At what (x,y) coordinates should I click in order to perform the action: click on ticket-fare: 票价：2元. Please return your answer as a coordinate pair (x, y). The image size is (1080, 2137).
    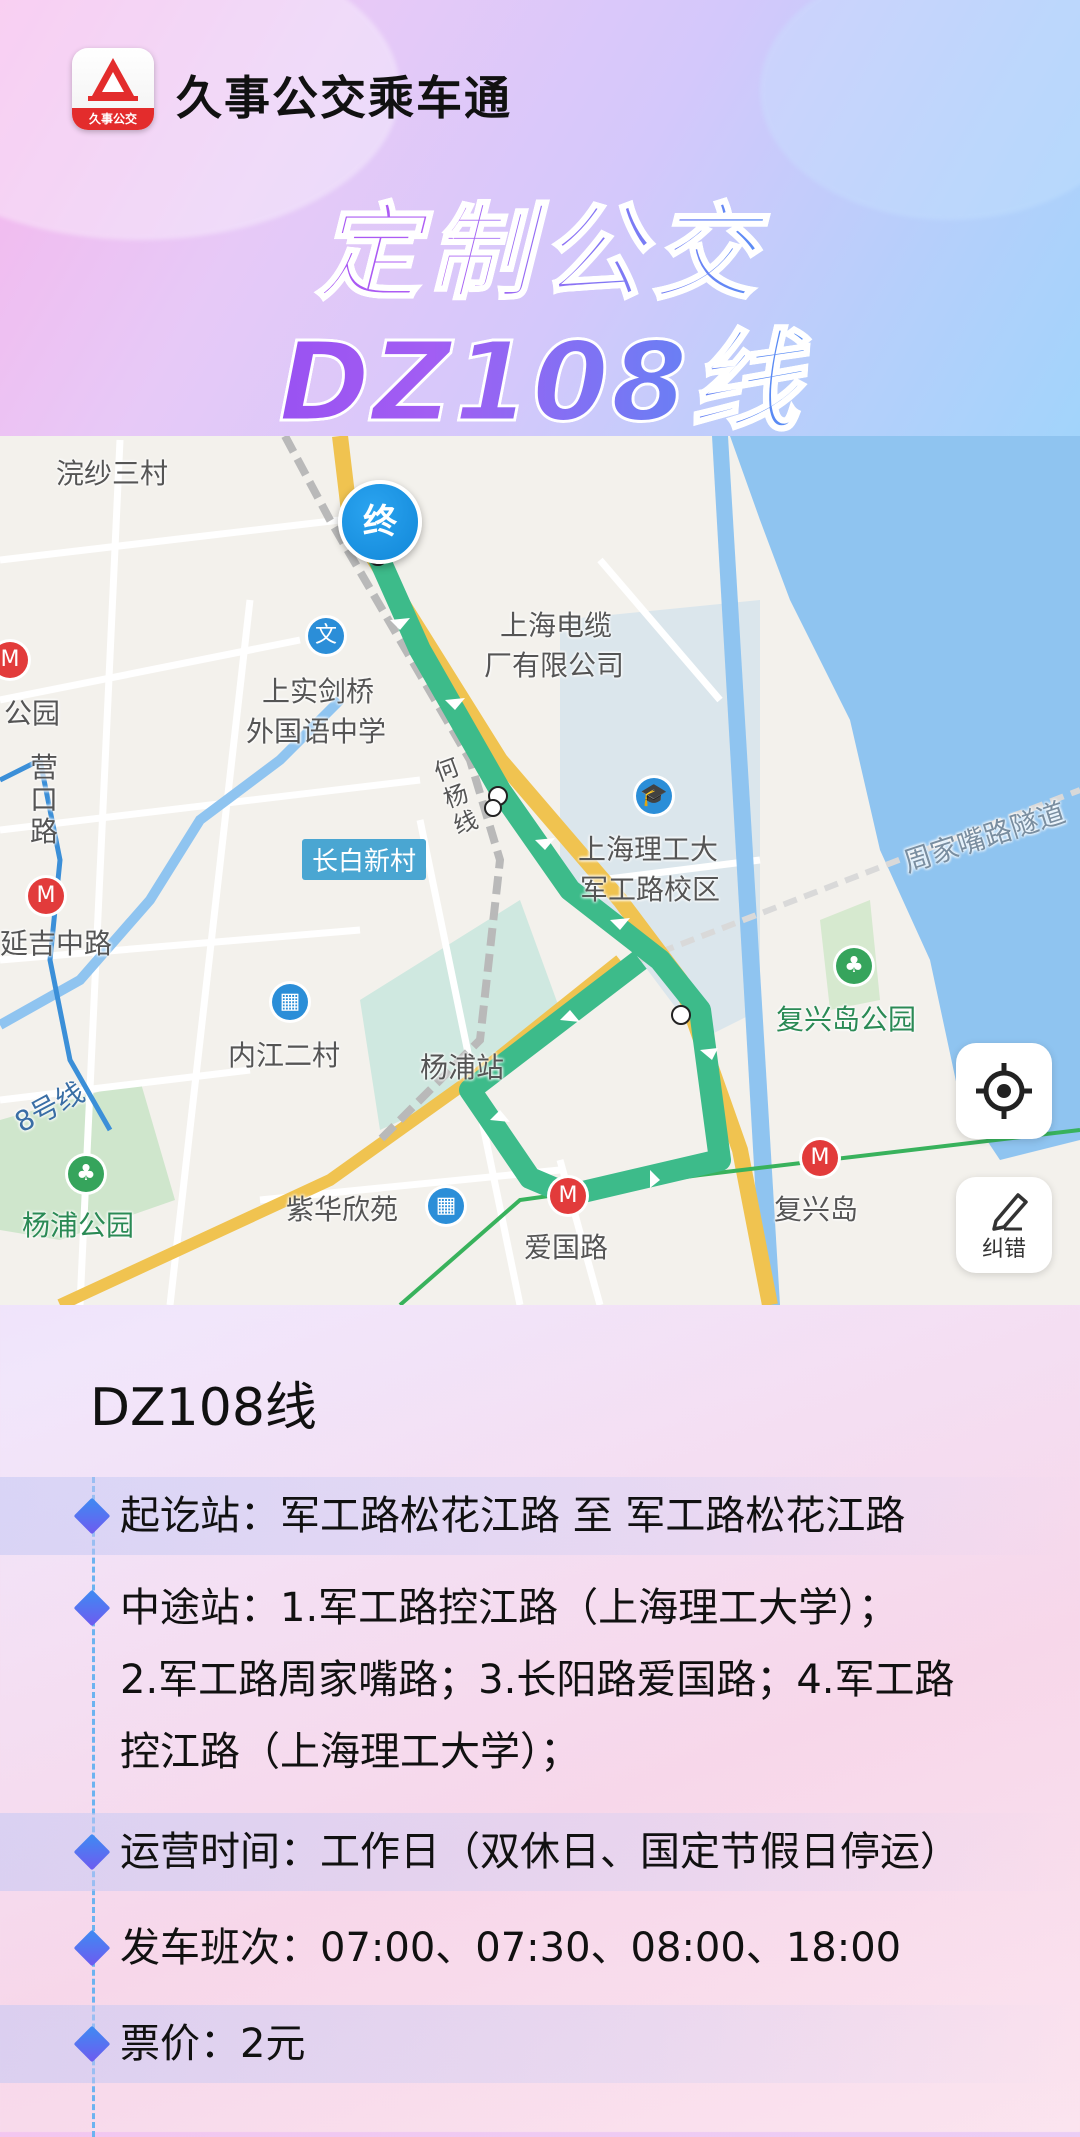
    Looking at the image, I should click on (213, 2044).